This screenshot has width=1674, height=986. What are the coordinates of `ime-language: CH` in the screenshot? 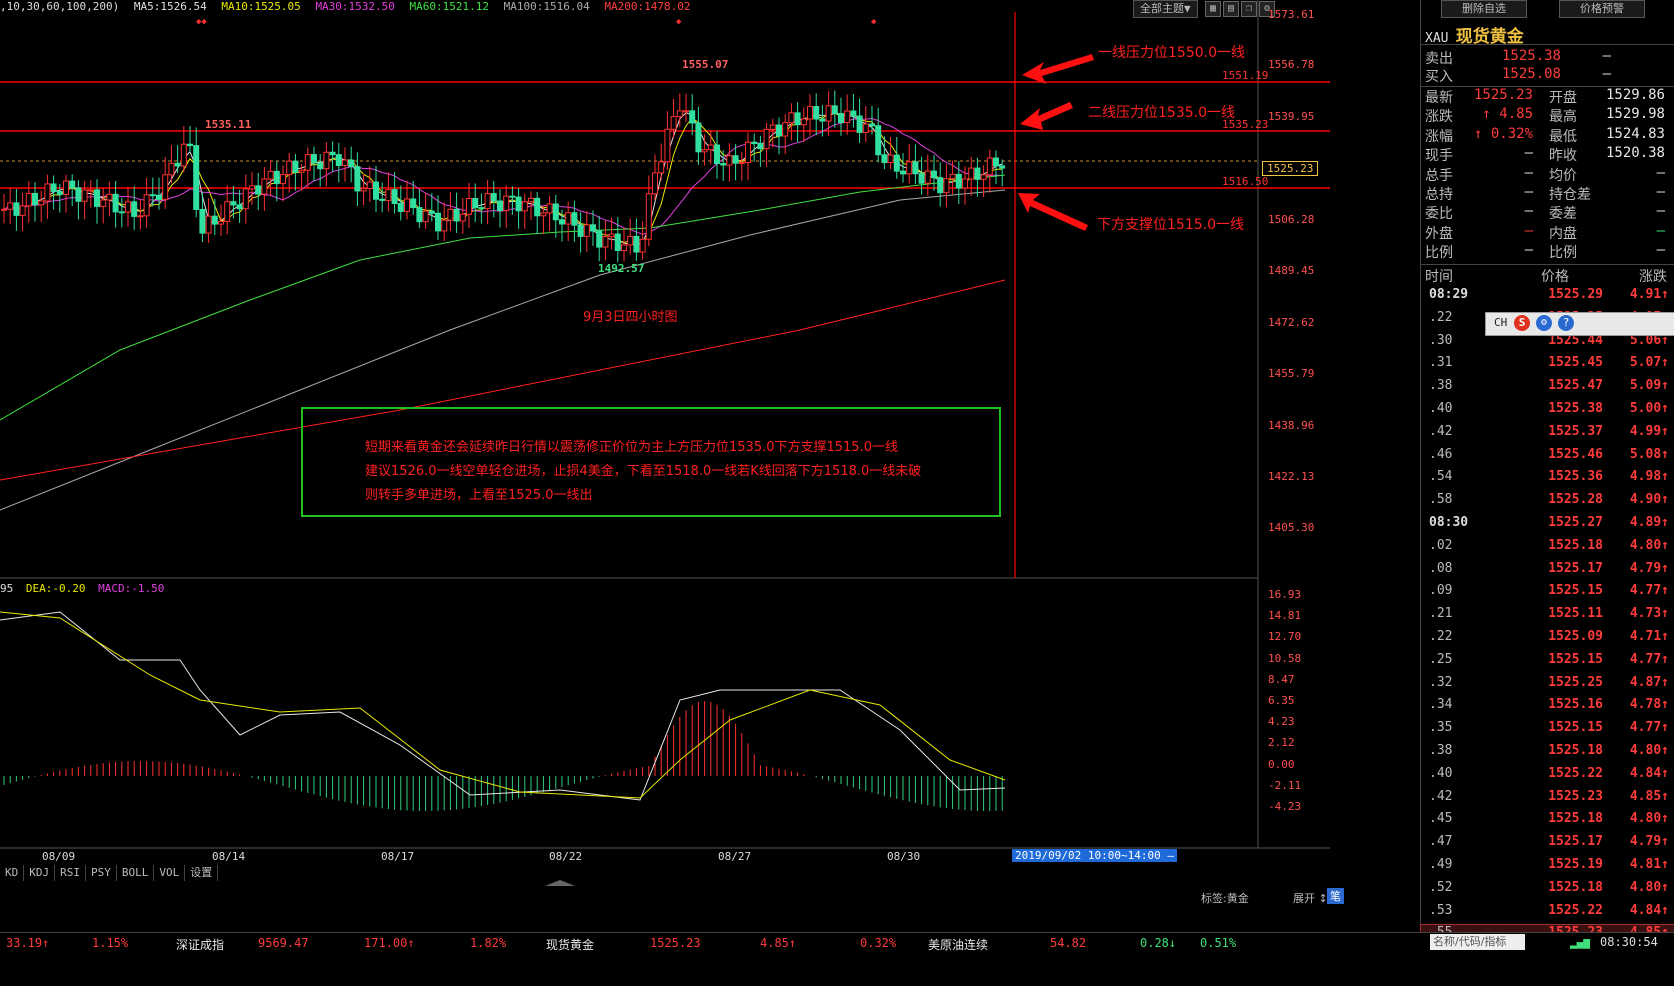 It's located at (1500, 322).